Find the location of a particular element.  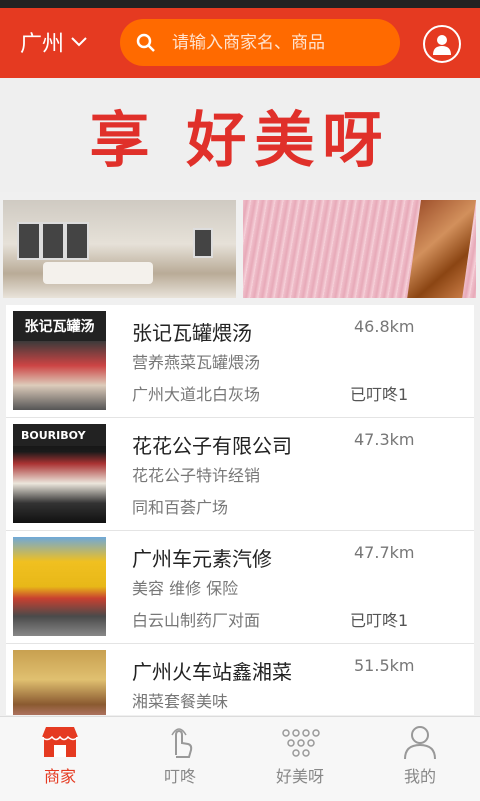

merchant-item: BOURIBOY 花花公子有限公司 47.3km 花花公子特许经销 同和百荟广场 is located at coordinates (240, 474).